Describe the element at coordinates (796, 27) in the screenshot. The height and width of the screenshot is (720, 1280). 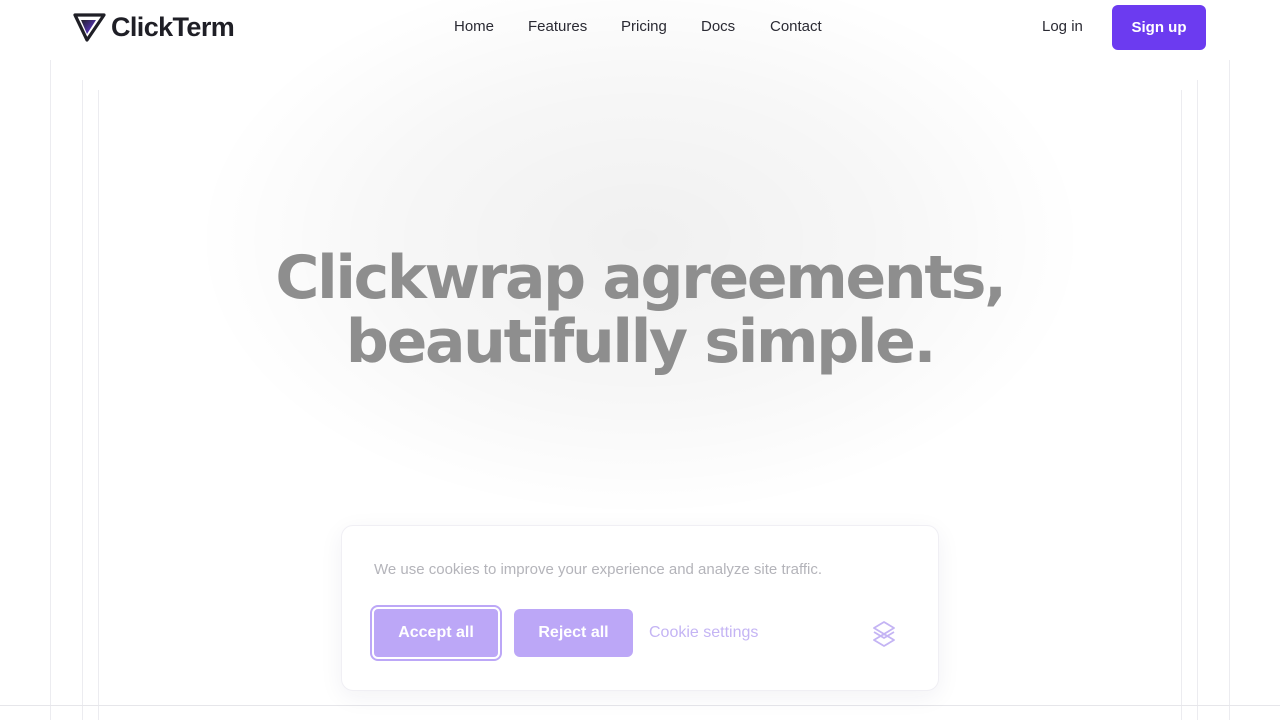
I see `nav-item-contact: Contact` at that location.